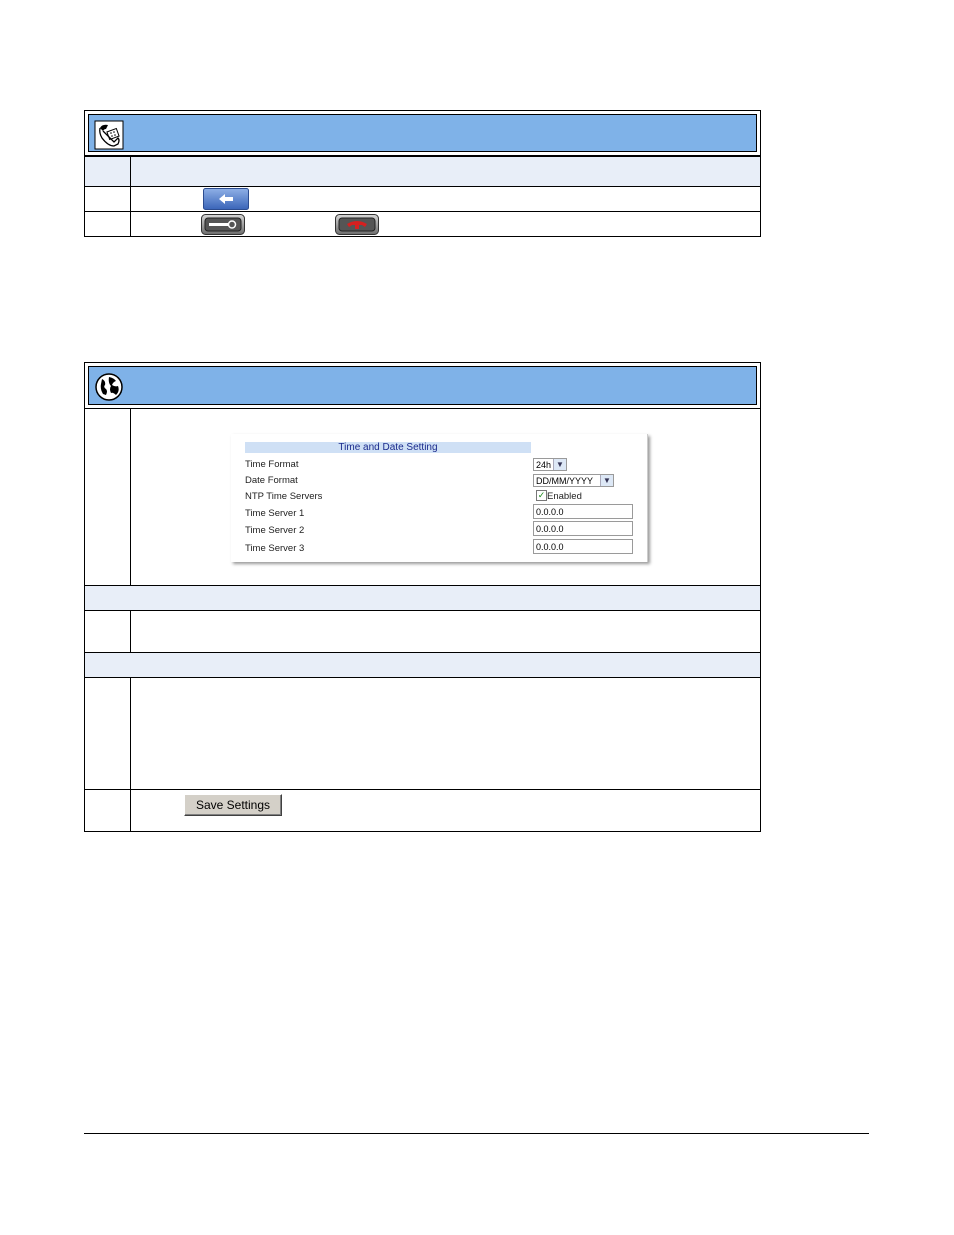 The width and height of the screenshot is (954, 1235). Describe the element at coordinates (275, 548) in the screenshot. I see `time-server-3-label: Time Server 3` at that location.